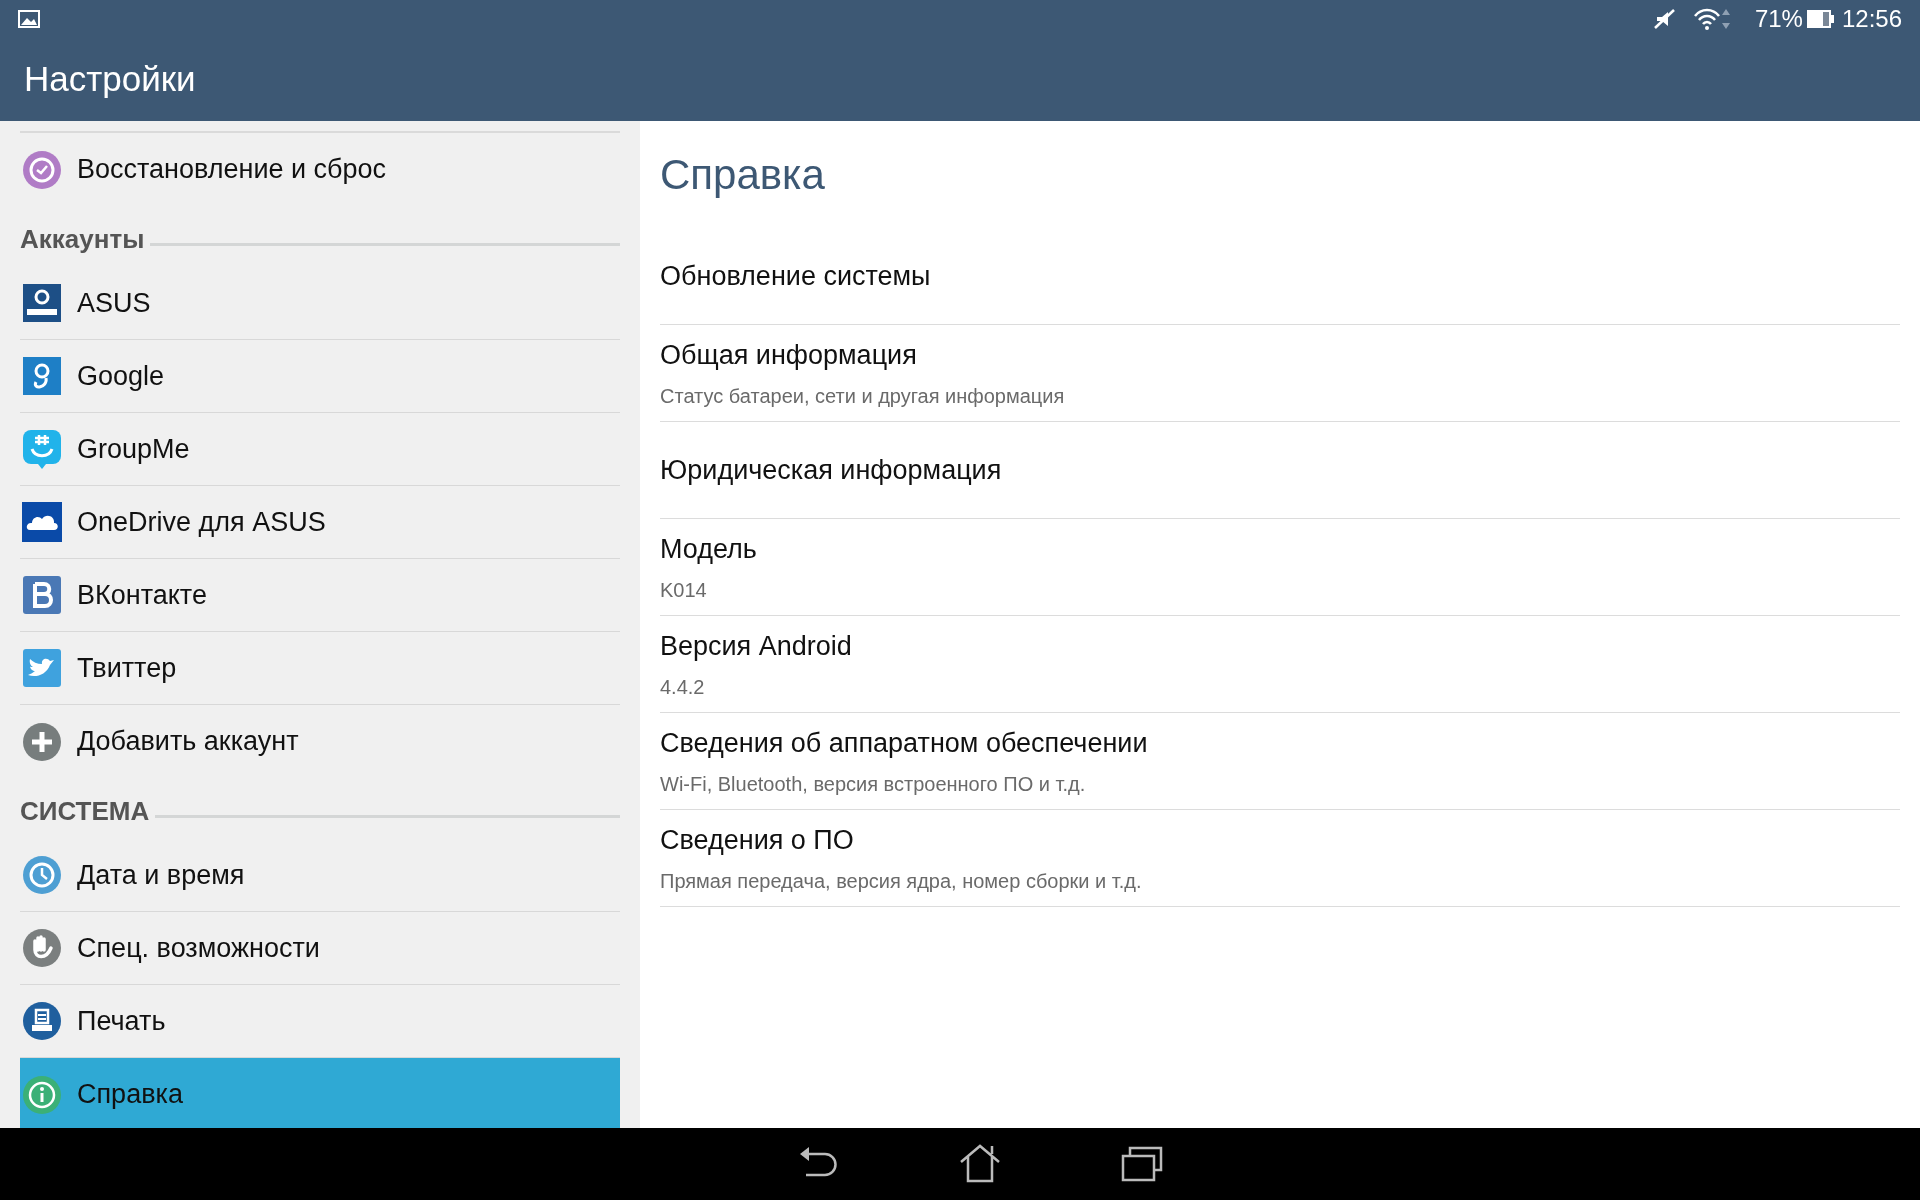  I want to click on setting-title: Юридическая информация, so click(1280, 470).